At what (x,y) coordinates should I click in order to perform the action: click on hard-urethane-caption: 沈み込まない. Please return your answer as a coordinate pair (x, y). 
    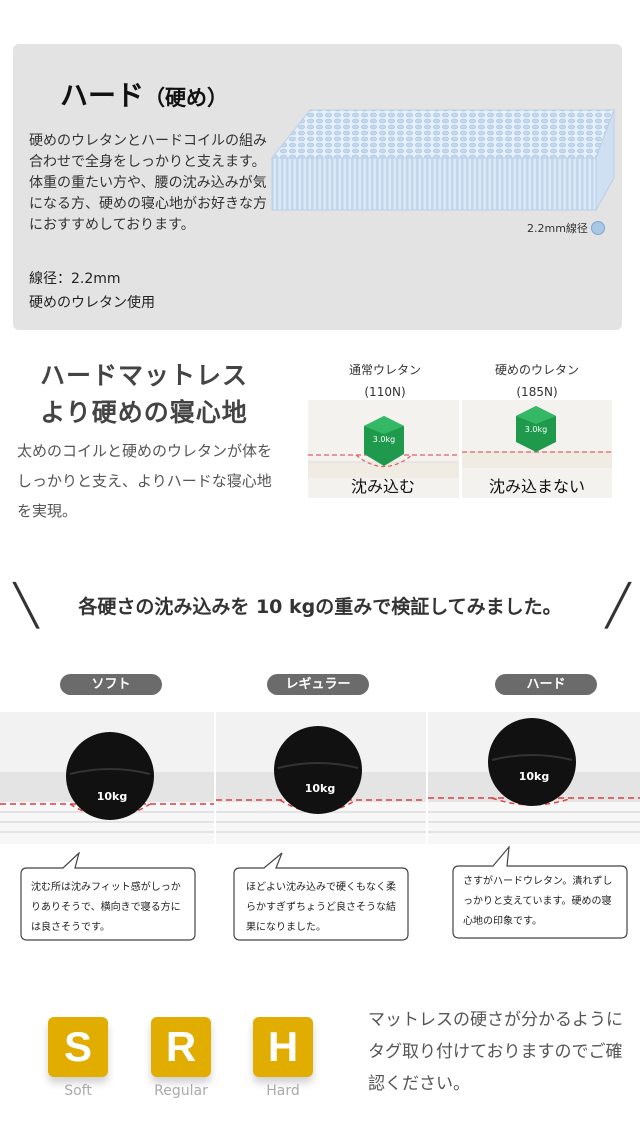
    Looking at the image, I should click on (536, 486).